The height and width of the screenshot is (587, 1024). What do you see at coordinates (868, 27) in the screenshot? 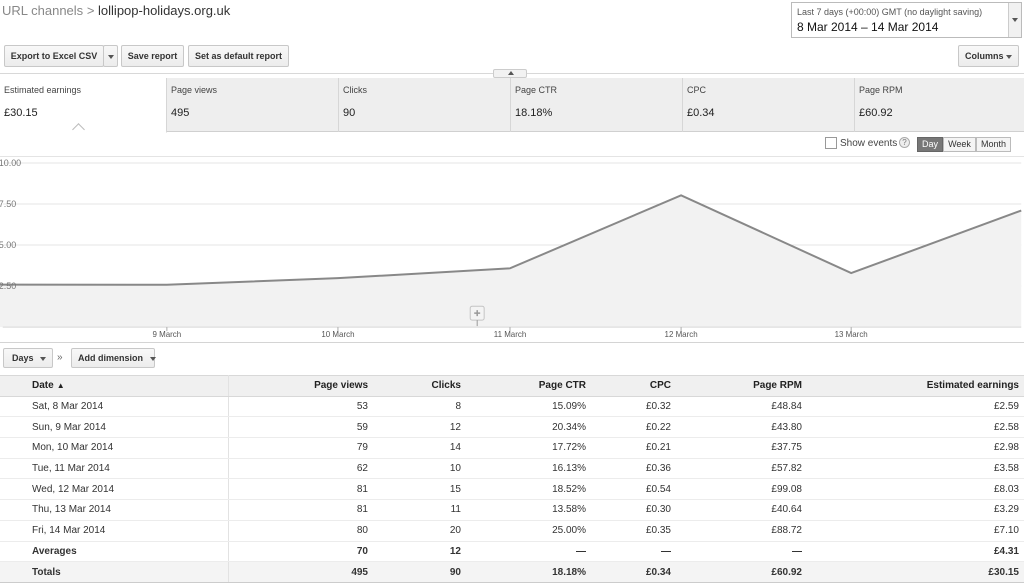
I see `date-range-value: 8 Mar 2014 – 14 Mar 2014` at bounding box center [868, 27].